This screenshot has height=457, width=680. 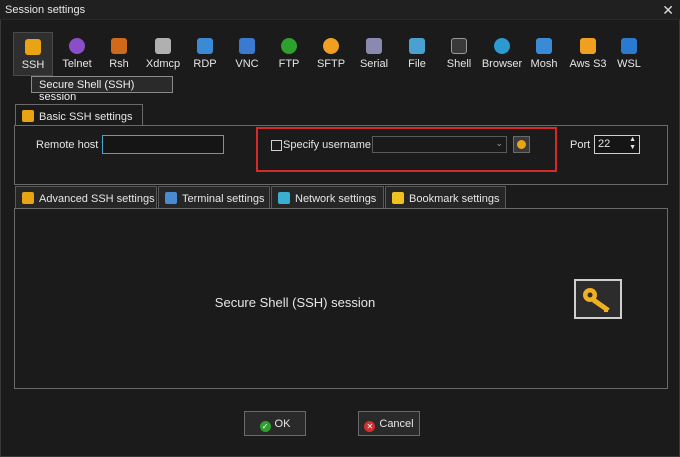 What do you see at coordinates (588, 46) in the screenshot?
I see `aws-s3-icon` at bounding box center [588, 46].